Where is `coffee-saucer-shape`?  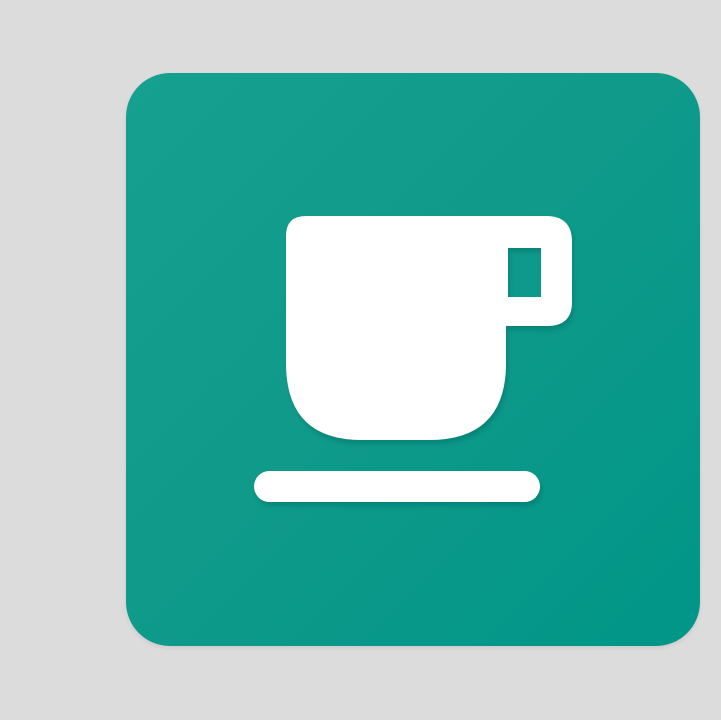
coffee-saucer-shape is located at coordinates (397, 486).